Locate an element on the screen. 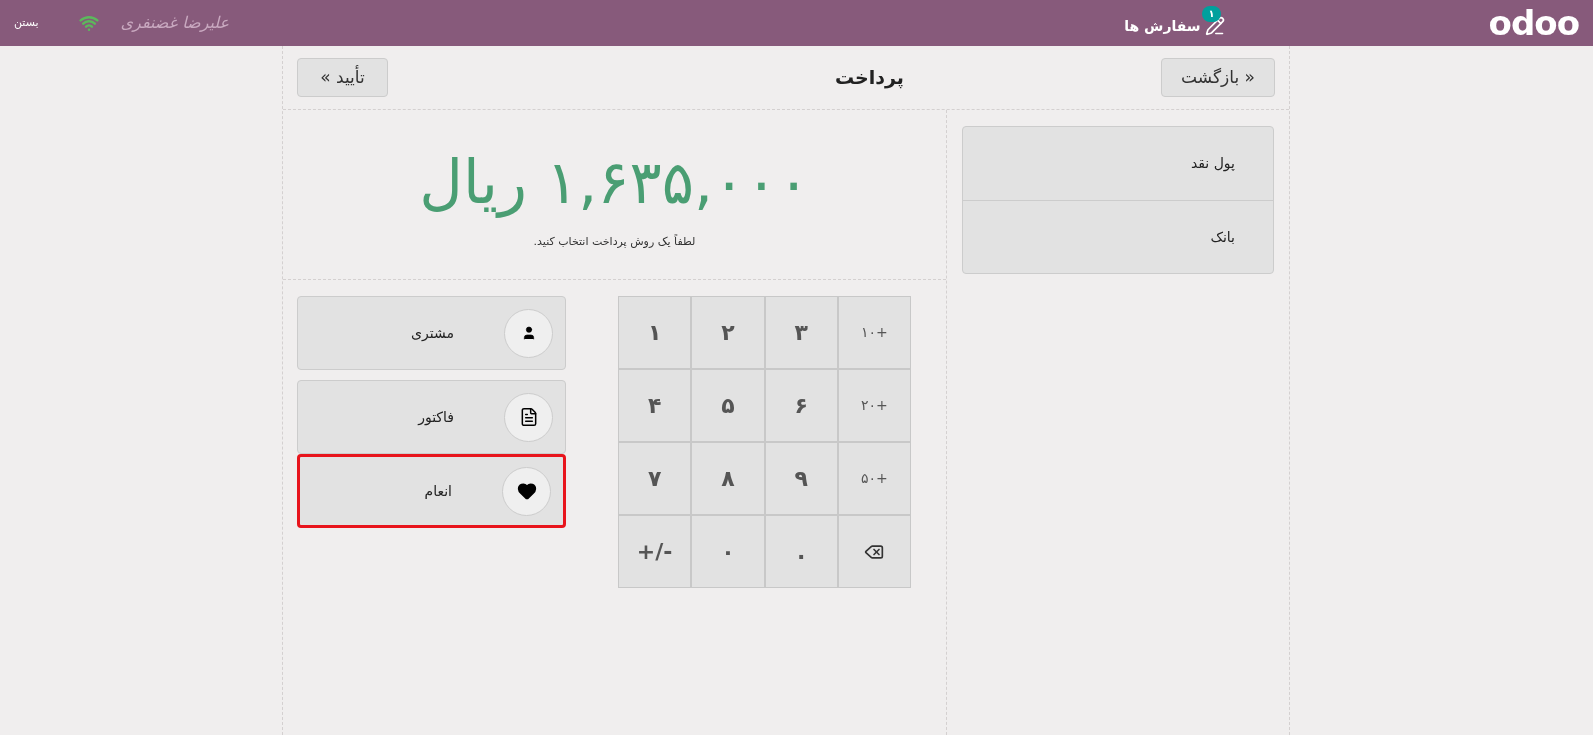  keypad-key: ۶ is located at coordinates (801, 405).